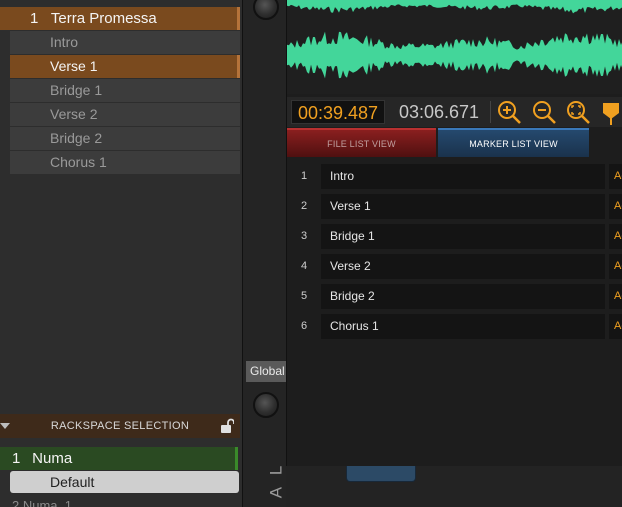 Image resolution: width=622 pixels, height=507 pixels. What do you see at coordinates (64, 42) in the screenshot?
I see `song-part-label: Intro` at bounding box center [64, 42].